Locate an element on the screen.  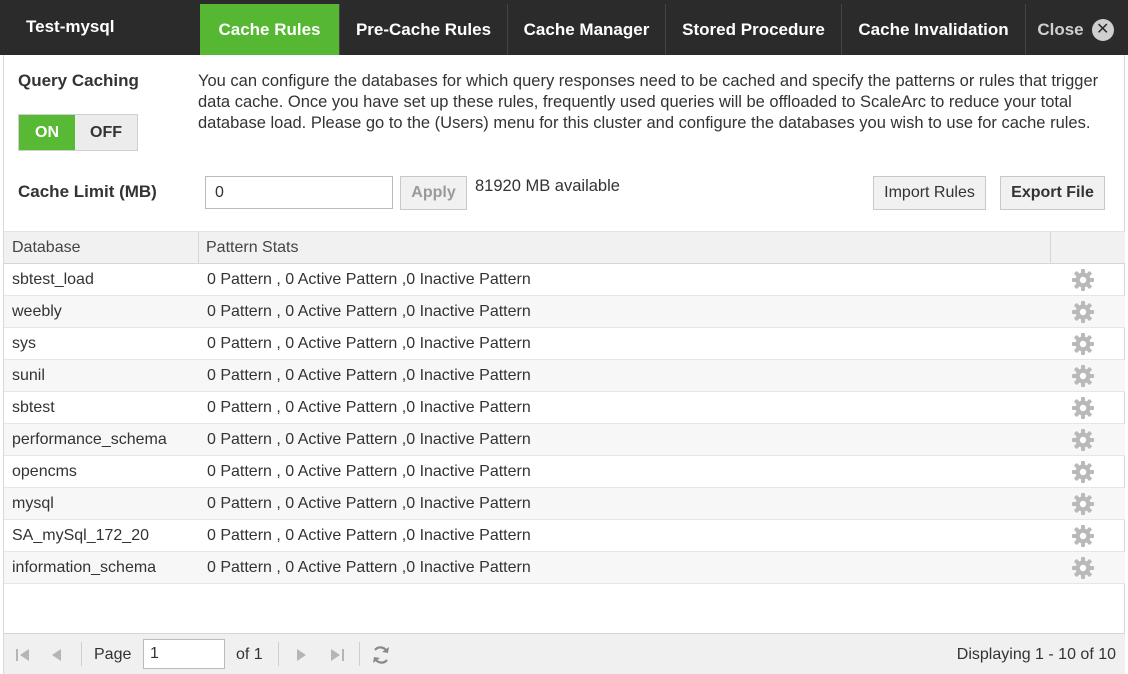
tab-cache-manager: Cache Manager is located at coordinates (586, 29).